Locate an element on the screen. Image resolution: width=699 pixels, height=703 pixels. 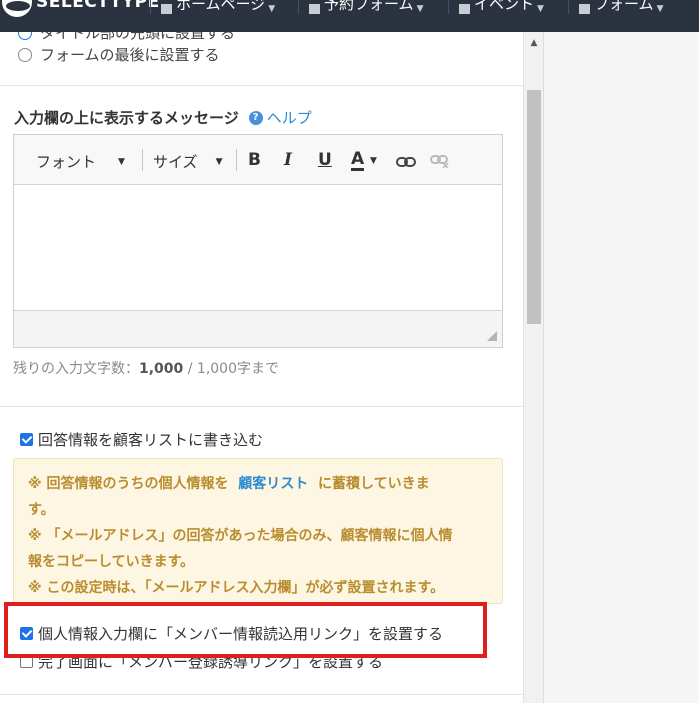
font-dropdown: フォント ▼ is located at coordinates (80, 161).